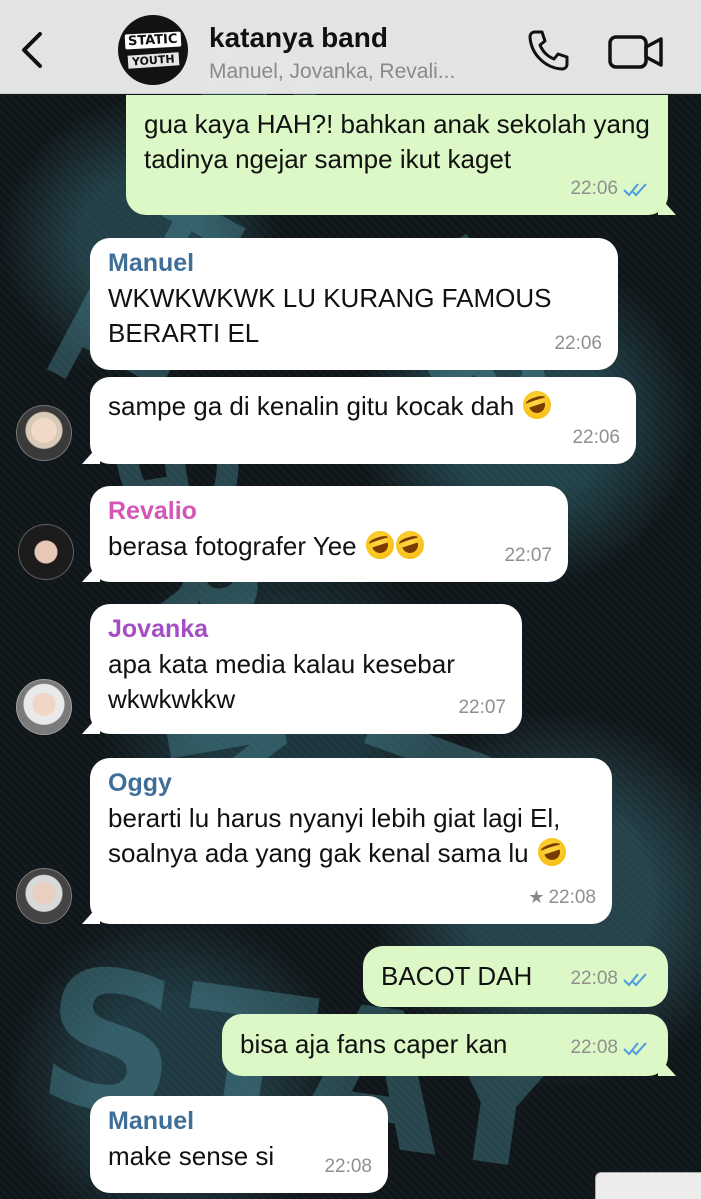  Describe the element at coordinates (44, 707) in the screenshot. I see `avatar-jovanka` at that location.